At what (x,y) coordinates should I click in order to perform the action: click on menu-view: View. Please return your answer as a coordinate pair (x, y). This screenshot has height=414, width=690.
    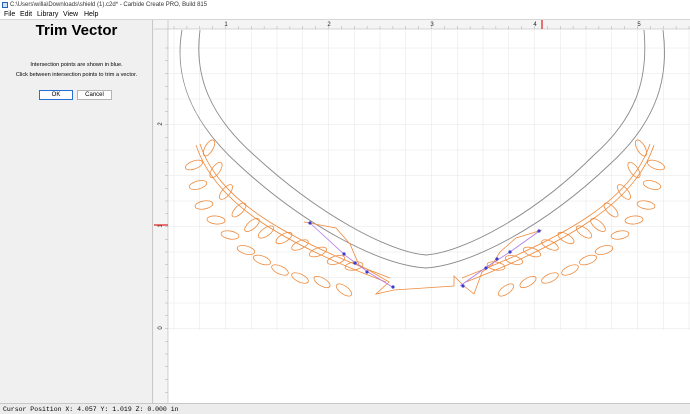
    Looking at the image, I should click on (70, 15).